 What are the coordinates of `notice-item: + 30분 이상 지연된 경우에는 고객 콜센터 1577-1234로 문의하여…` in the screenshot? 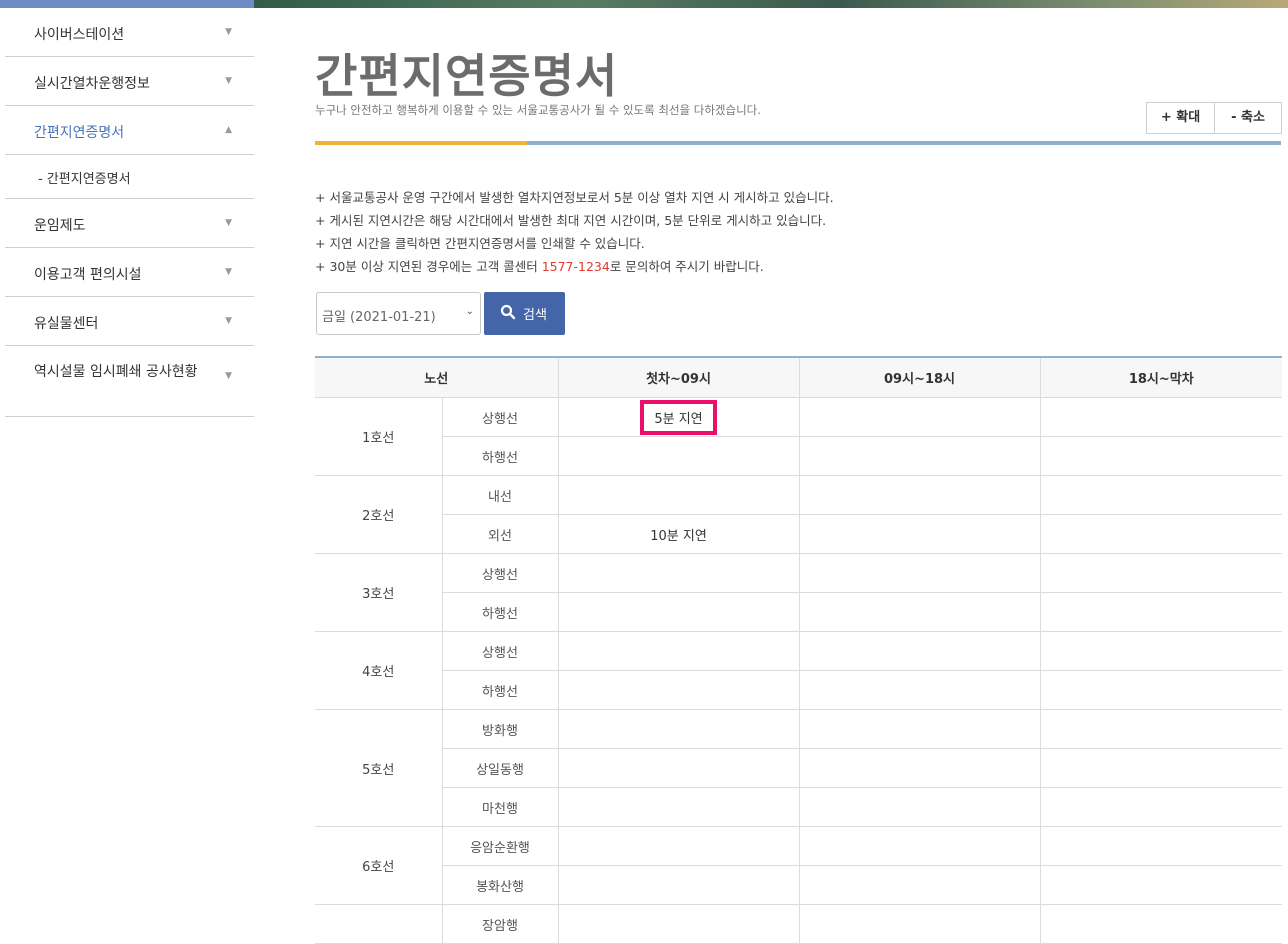 It's located at (574, 266).